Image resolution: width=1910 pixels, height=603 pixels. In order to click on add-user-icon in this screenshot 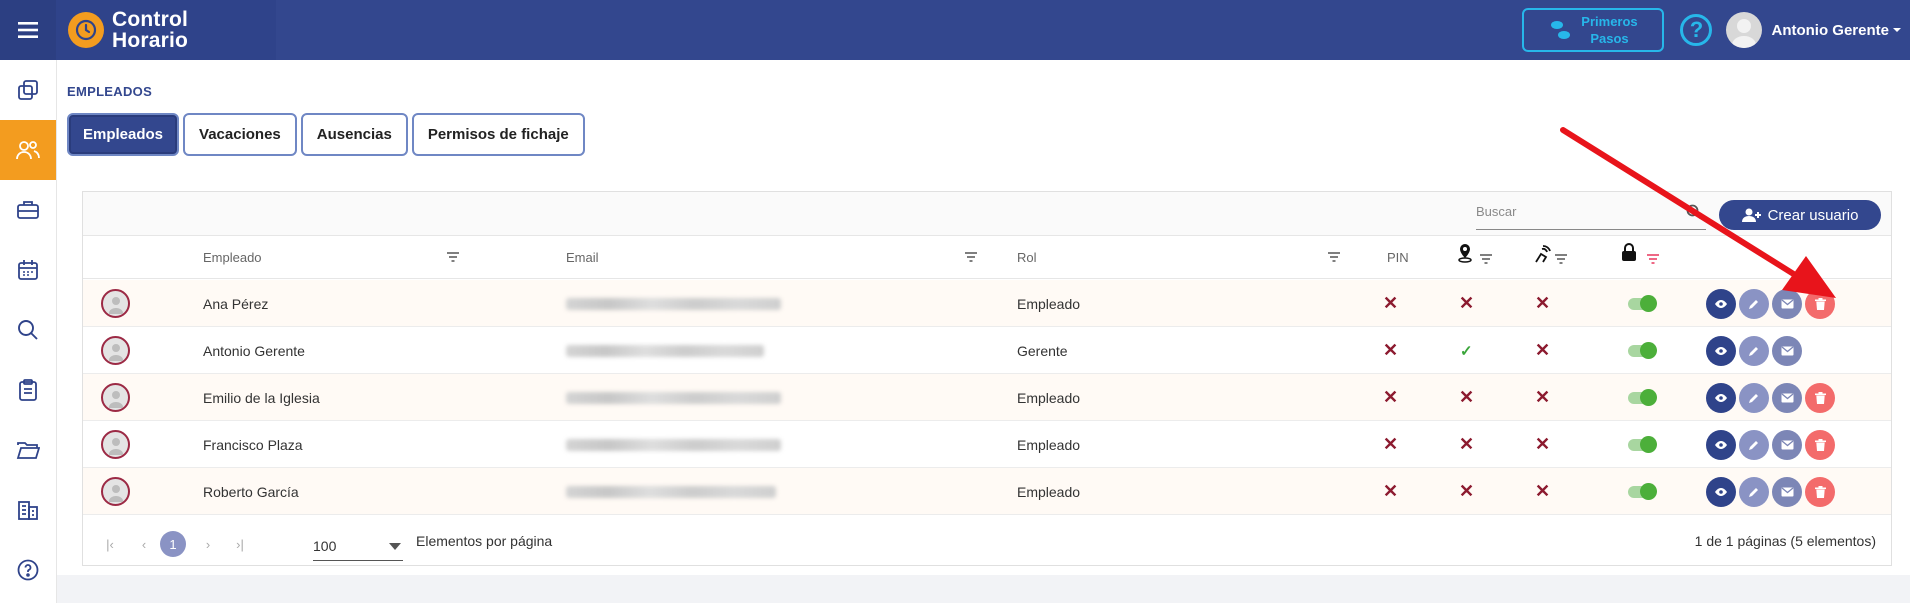, I will do `click(1751, 215)`.